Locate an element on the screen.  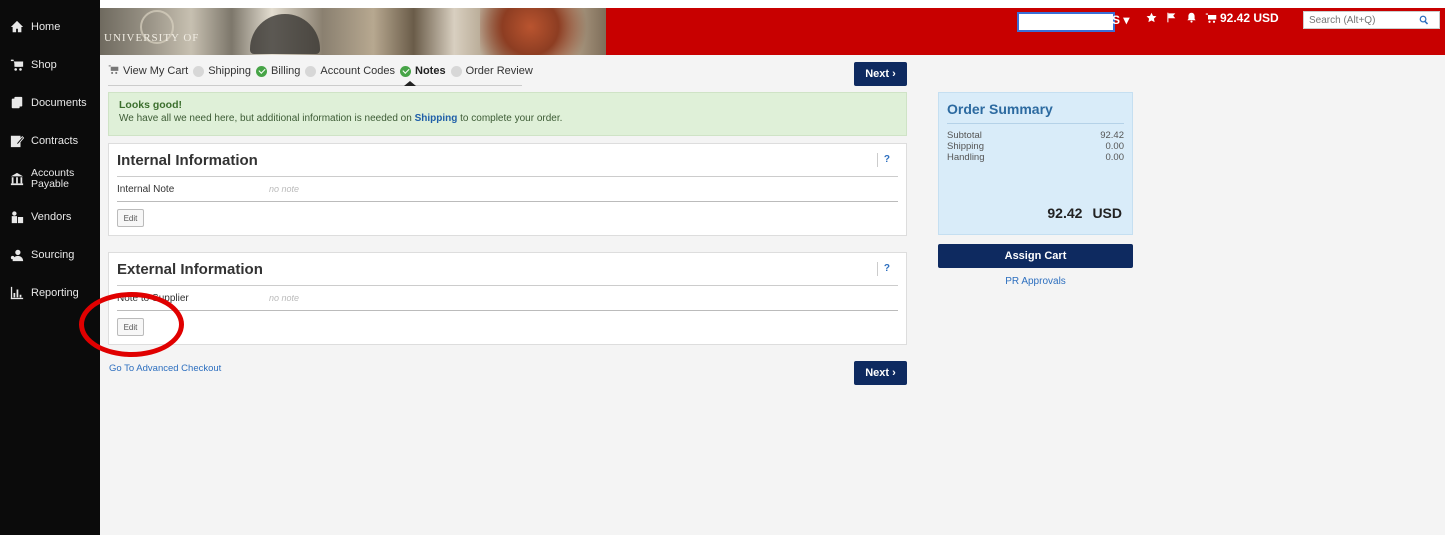
sidebar-item-label: Reporting is located at coordinates (55, 292).